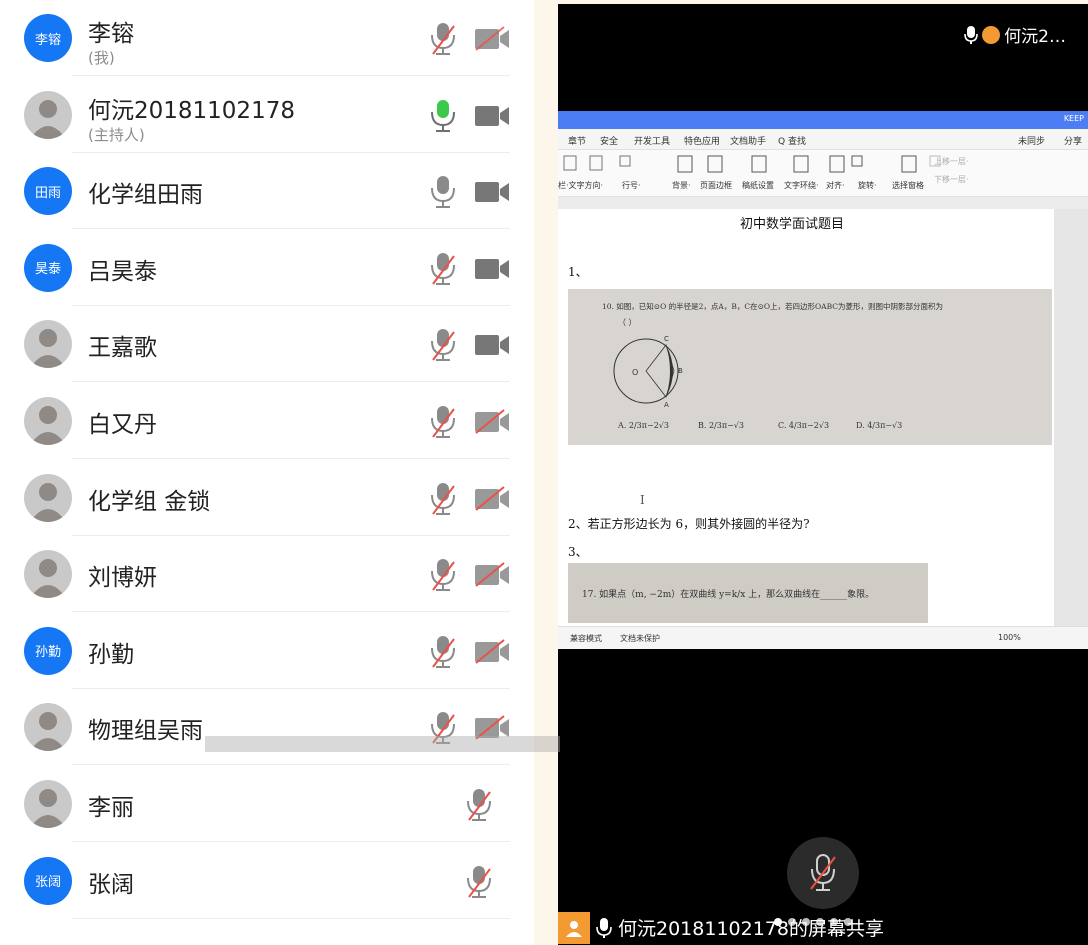 The width and height of the screenshot is (1088, 945). Describe the element at coordinates (267, 191) in the screenshot. I see `participant-row: 田雨 化学组田雨` at that location.